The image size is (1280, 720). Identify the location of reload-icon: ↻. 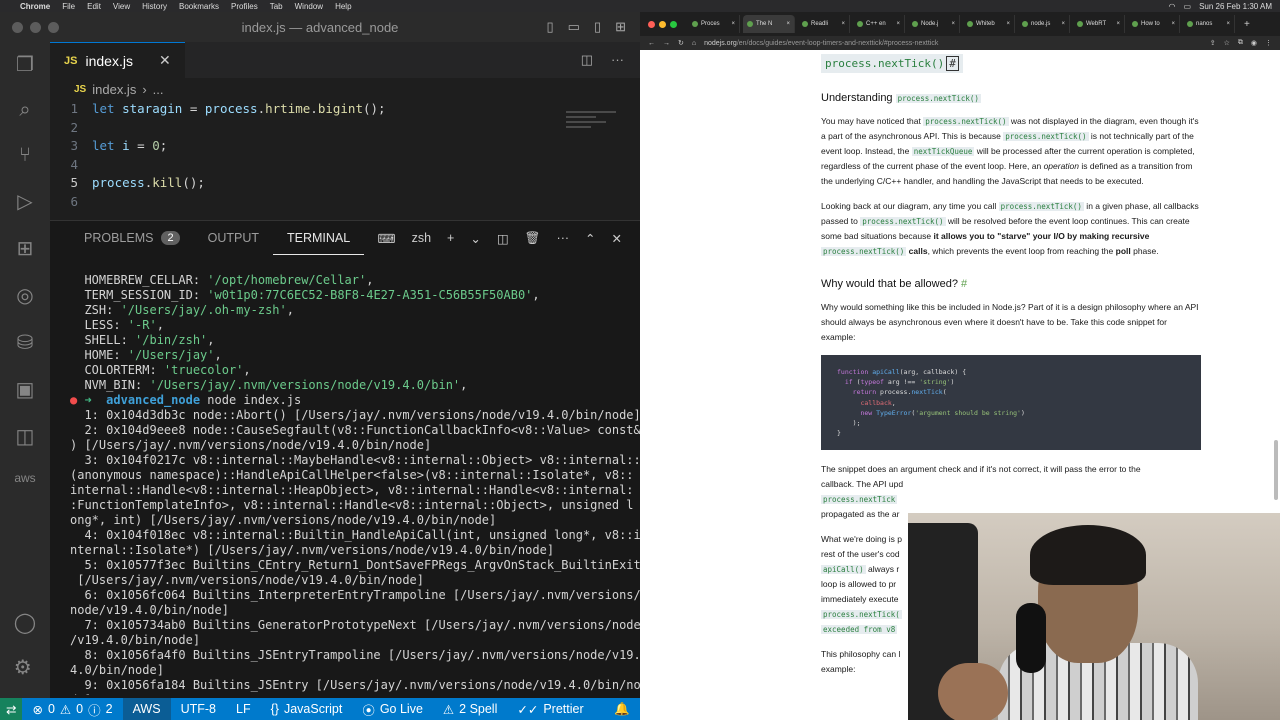
(681, 43).